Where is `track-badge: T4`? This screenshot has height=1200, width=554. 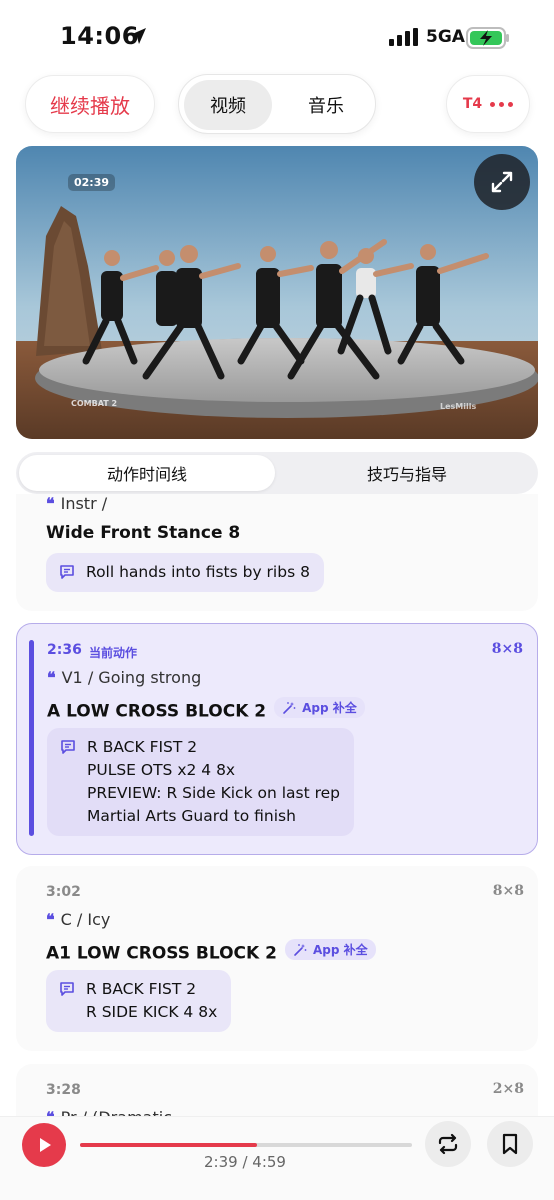
track-badge: T4 is located at coordinates (472, 104).